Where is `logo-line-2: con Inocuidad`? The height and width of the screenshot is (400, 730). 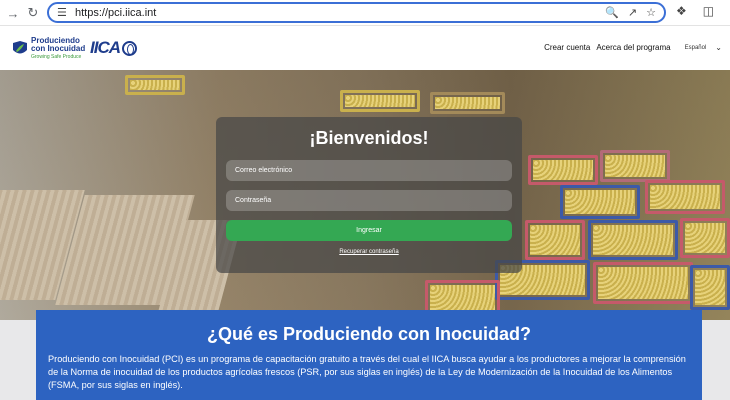
logo-line-2: con Inocuidad is located at coordinates (58, 48).